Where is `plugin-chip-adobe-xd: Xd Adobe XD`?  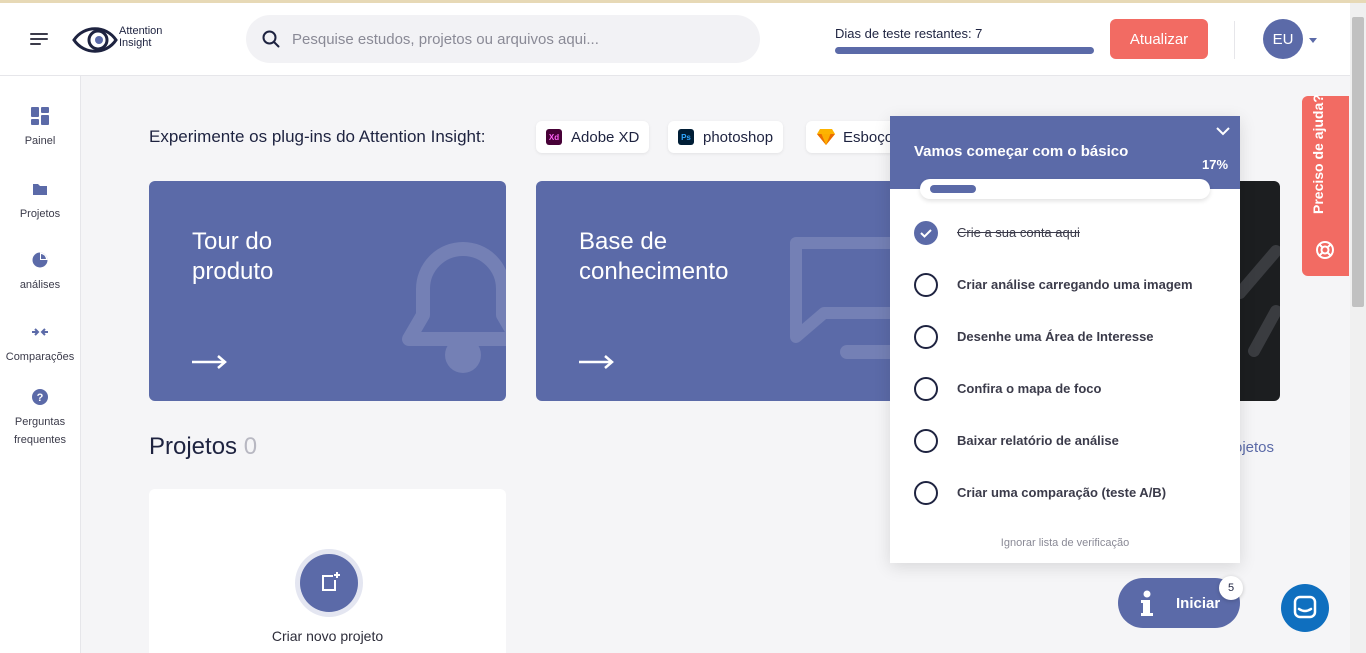 plugin-chip-adobe-xd: Xd Adobe XD is located at coordinates (593, 137).